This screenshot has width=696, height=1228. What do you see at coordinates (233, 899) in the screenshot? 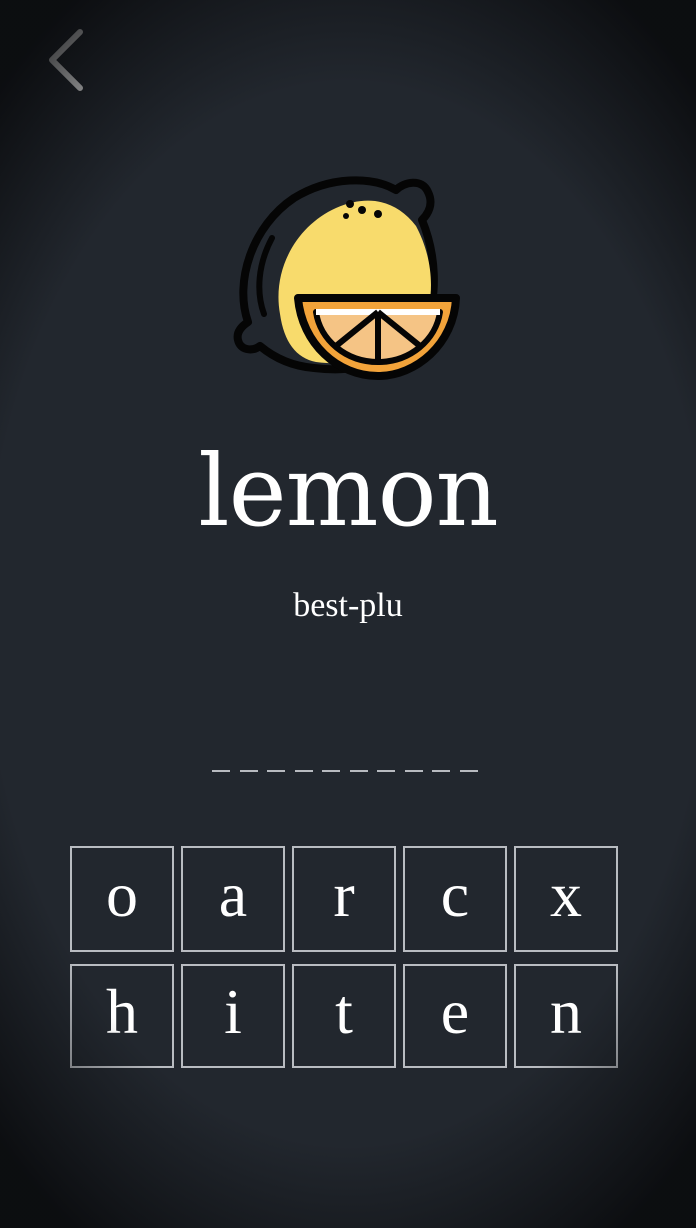
I see `letter-tile: a` at bounding box center [233, 899].